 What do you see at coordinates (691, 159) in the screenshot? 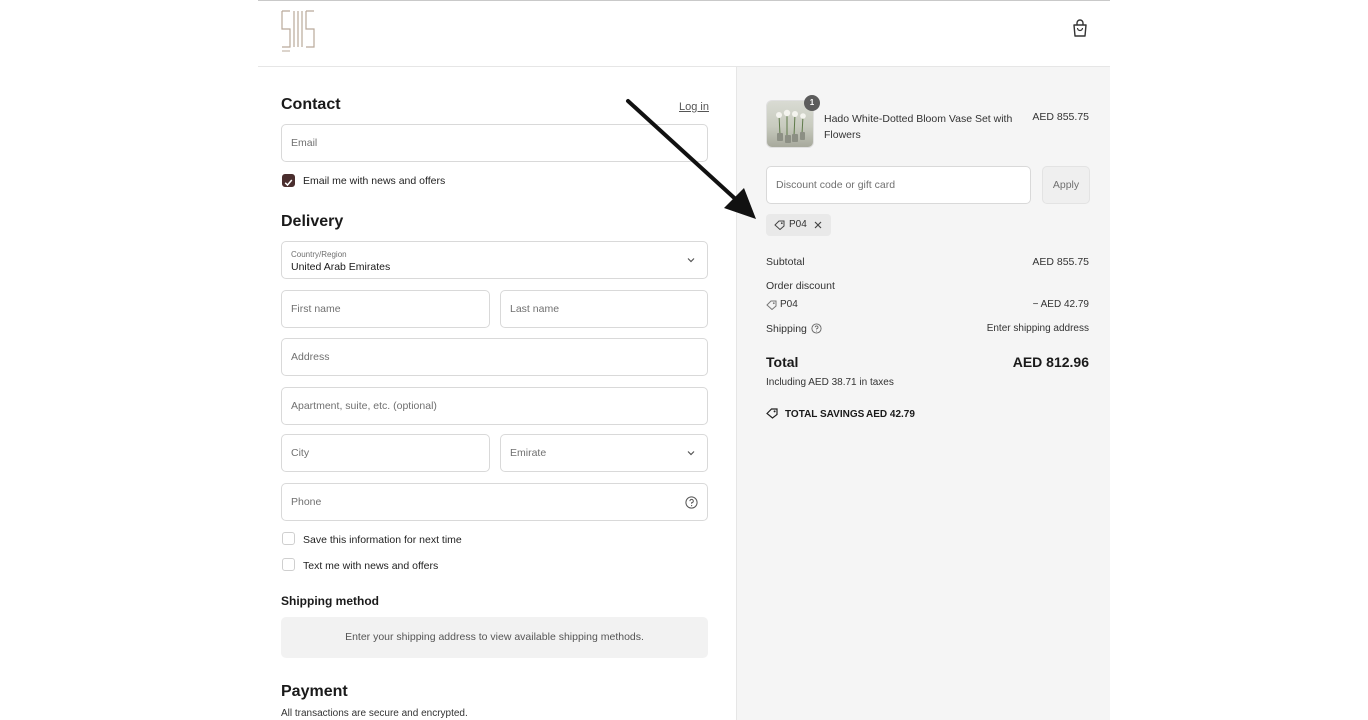
I see `annotation-arrow-icon` at bounding box center [691, 159].